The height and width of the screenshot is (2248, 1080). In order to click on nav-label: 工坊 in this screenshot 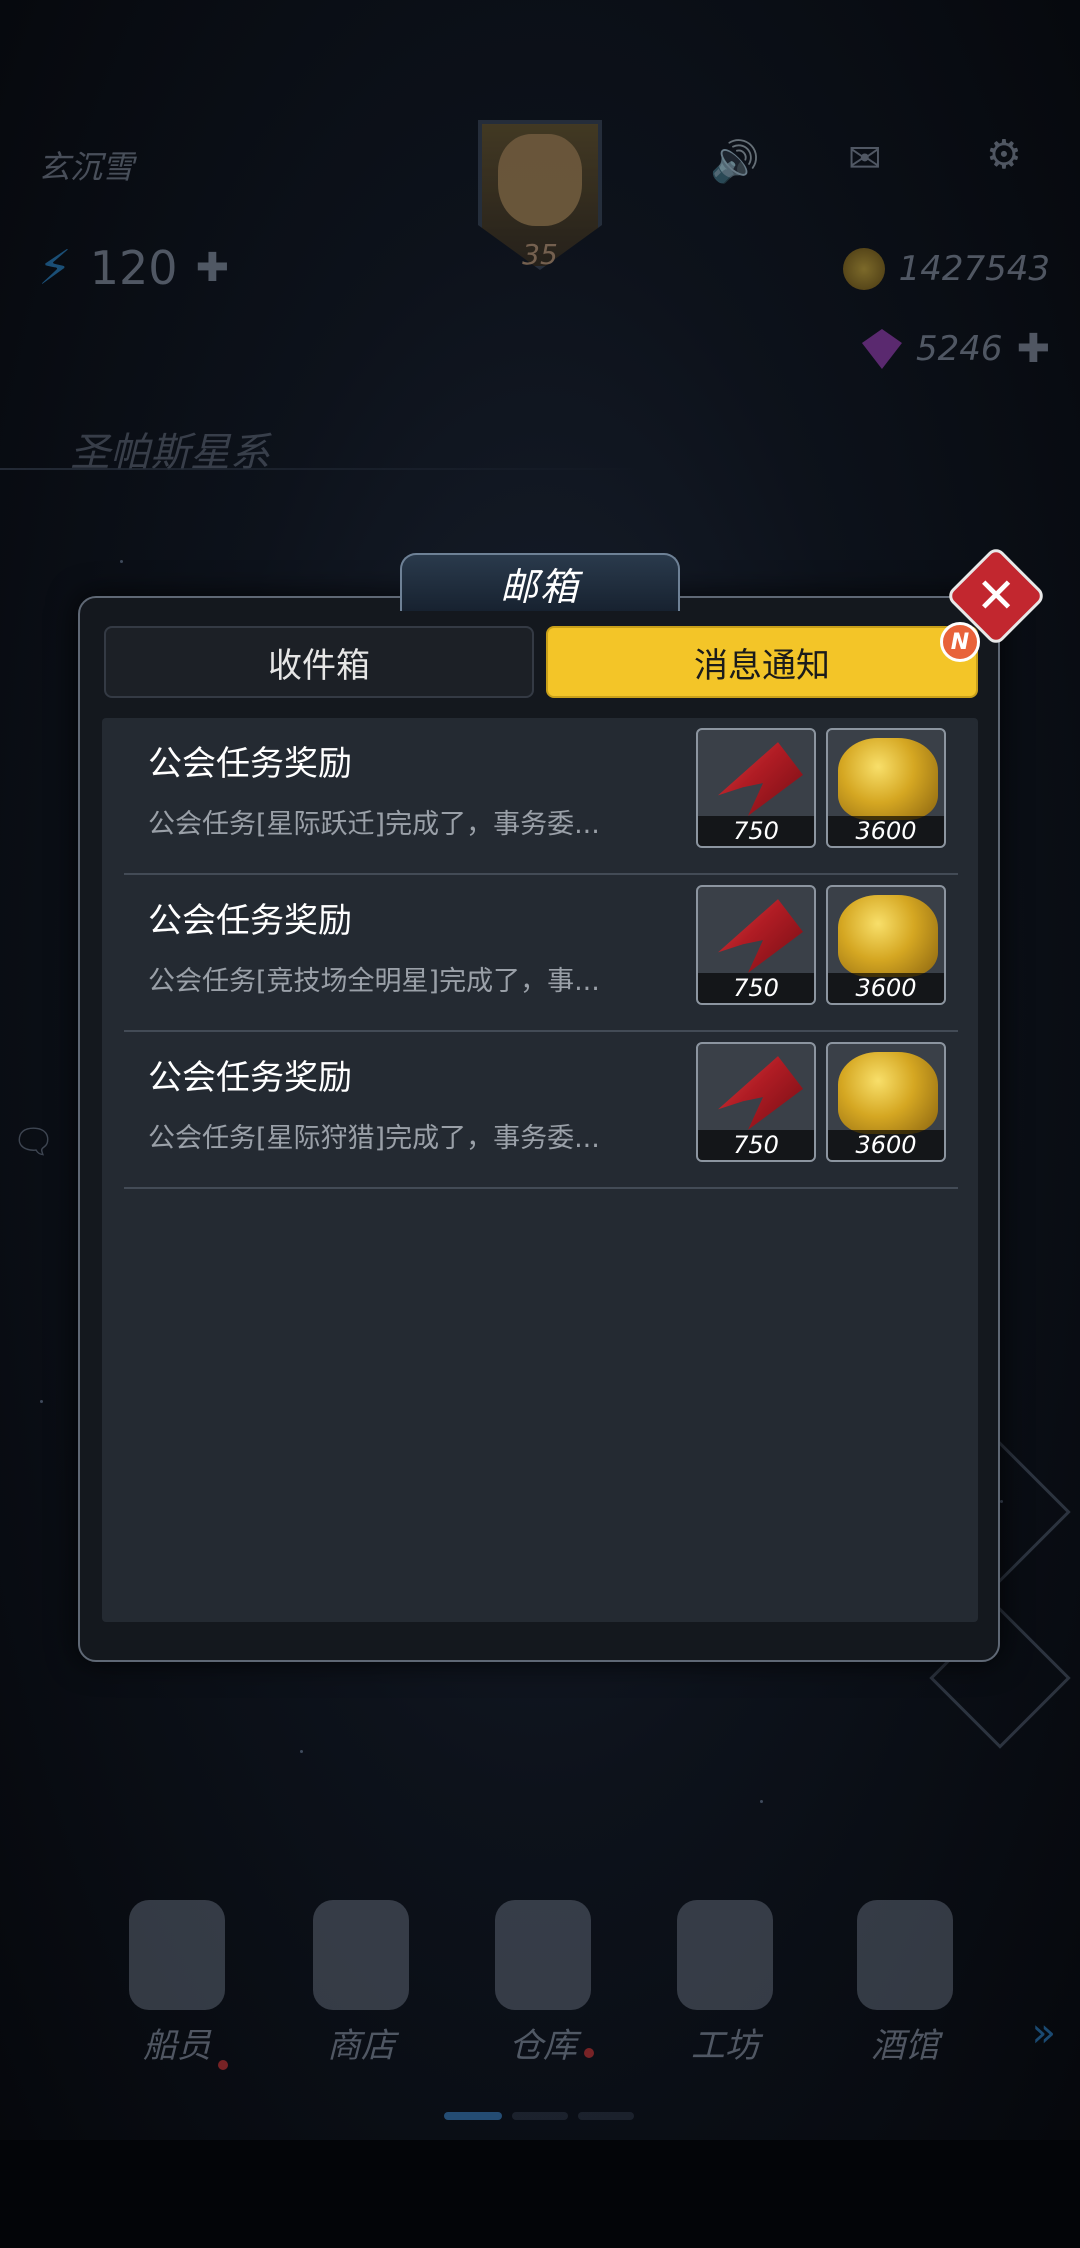, I will do `click(725, 2046)`.